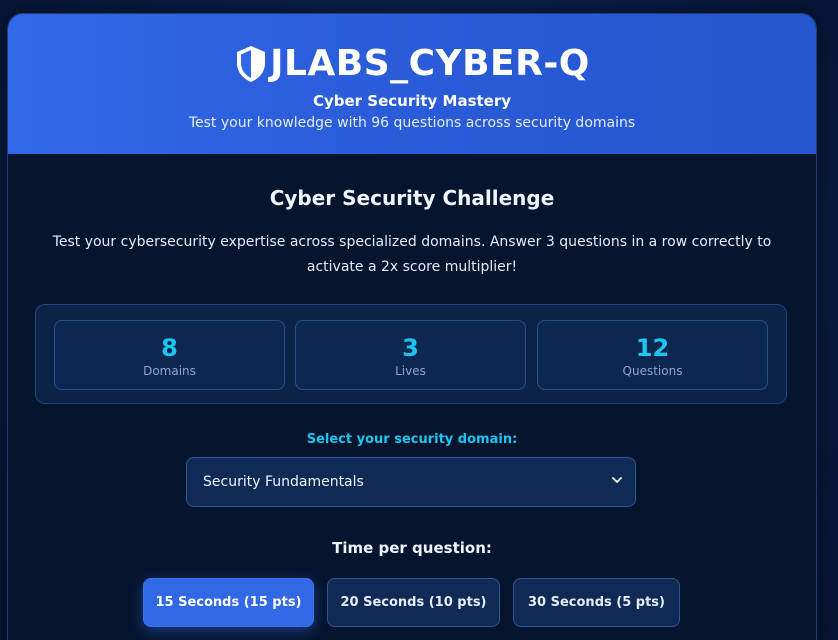  Describe the element at coordinates (430, 63) in the screenshot. I see `app-title: JLABS_CYBER-Q` at that location.